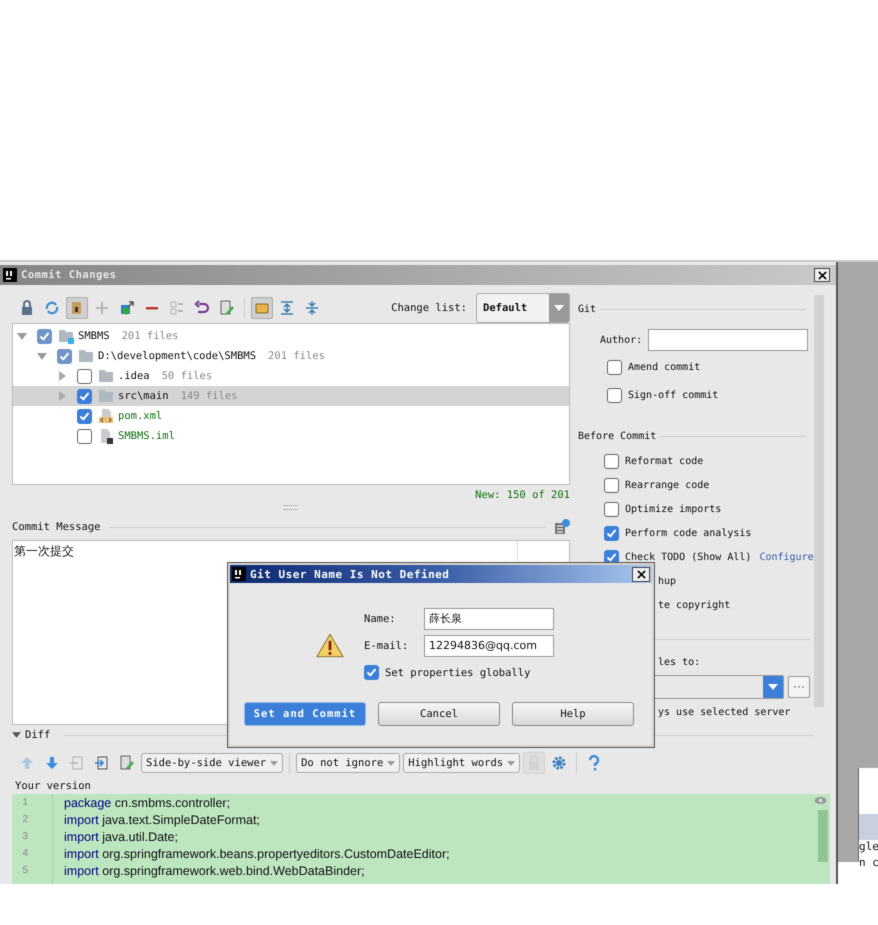 This screenshot has width=878, height=925. I want to click on file-name: .idea, so click(134, 376).